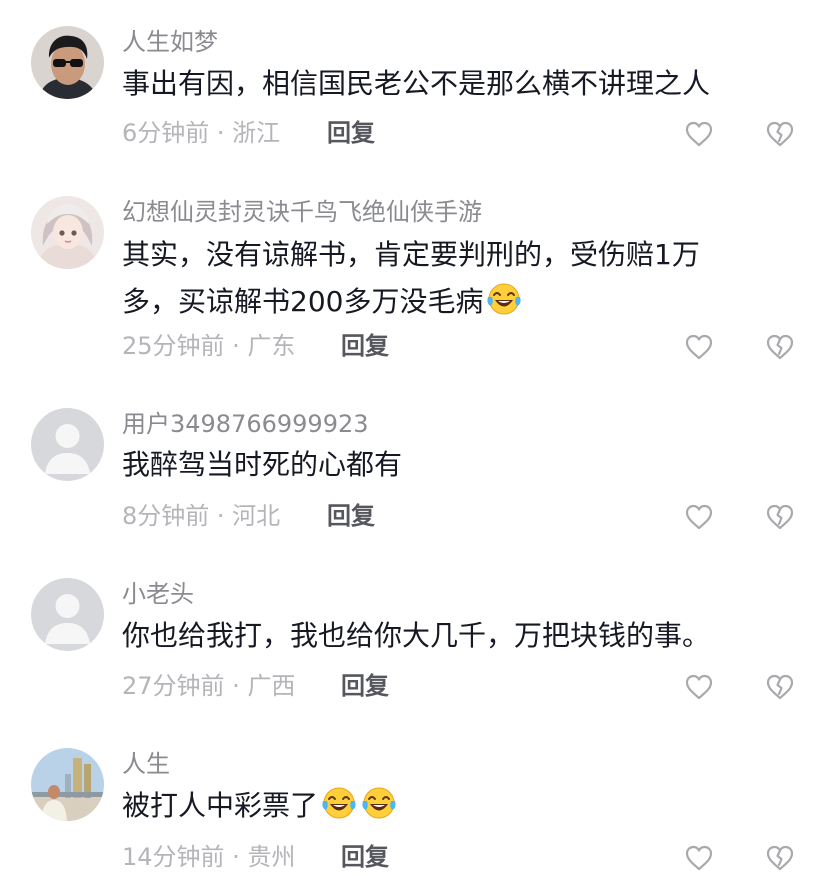  What do you see at coordinates (173, 686) in the screenshot?
I see `comment-time: 27分钟前` at bounding box center [173, 686].